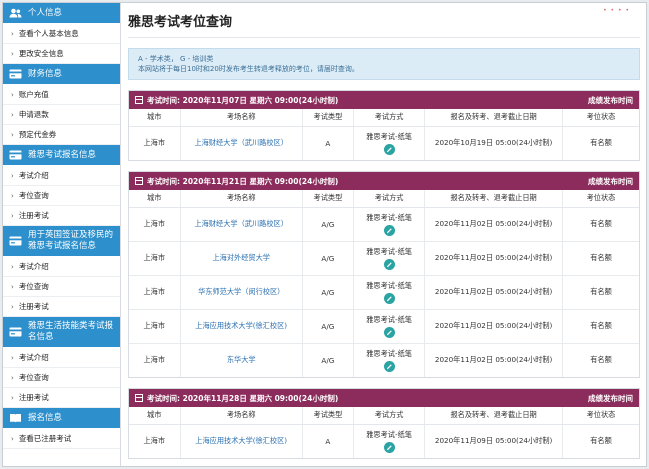 This screenshot has width=649, height=469. I want to click on venue-cell: 上海应用技术大学(徐汇校区), so click(241, 440).